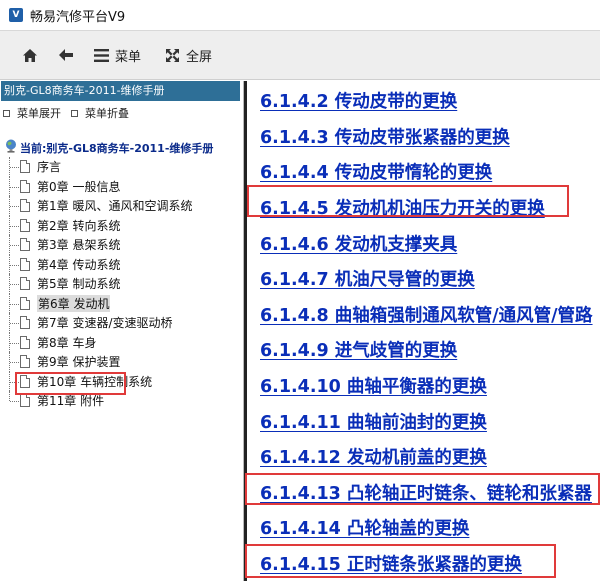  I want to click on tree-item-chapter-2: 第2章 转向系统, so click(100, 225).